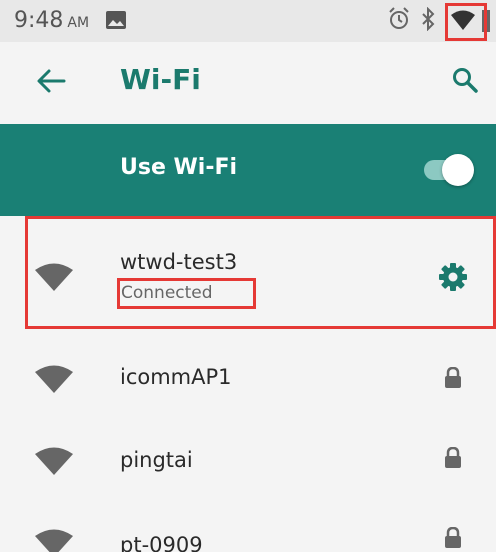  I want to click on wifi-toggle-thumb, so click(458, 170).